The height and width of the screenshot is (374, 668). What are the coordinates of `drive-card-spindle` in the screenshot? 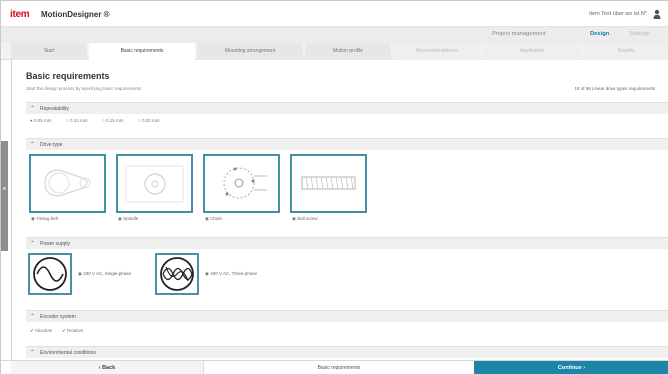 It's located at (154, 183).